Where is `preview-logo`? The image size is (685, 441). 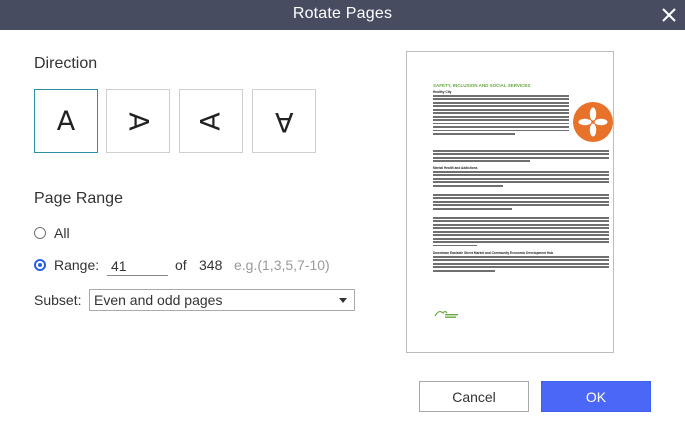
preview-logo is located at coordinates (593, 122).